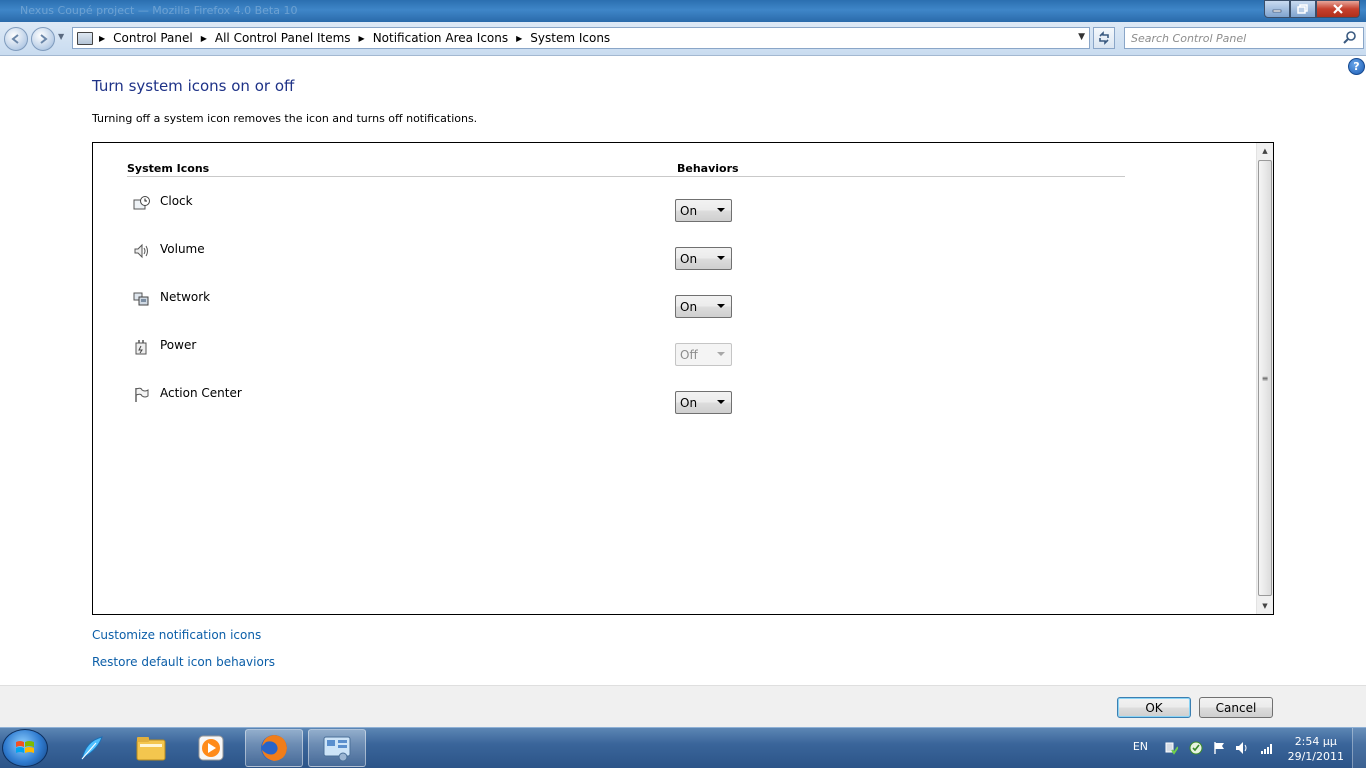 Image resolution: width=1366 pixels, height=768 pixels. Describe the element at coordinates (570, 38) in the screenshot. I see `breadcrumb-system-icons: System Icons` at that location.